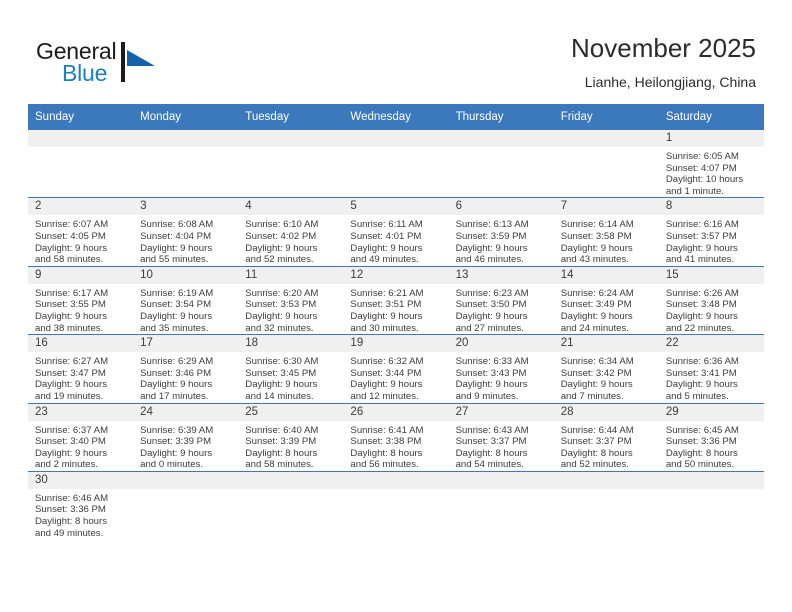 This screenshot has width=792, height=612. Describe the element at coordinates (282, 362) in the screenshot. I see `sunrise-text: Sunrise: 6:30 AM` at that location.